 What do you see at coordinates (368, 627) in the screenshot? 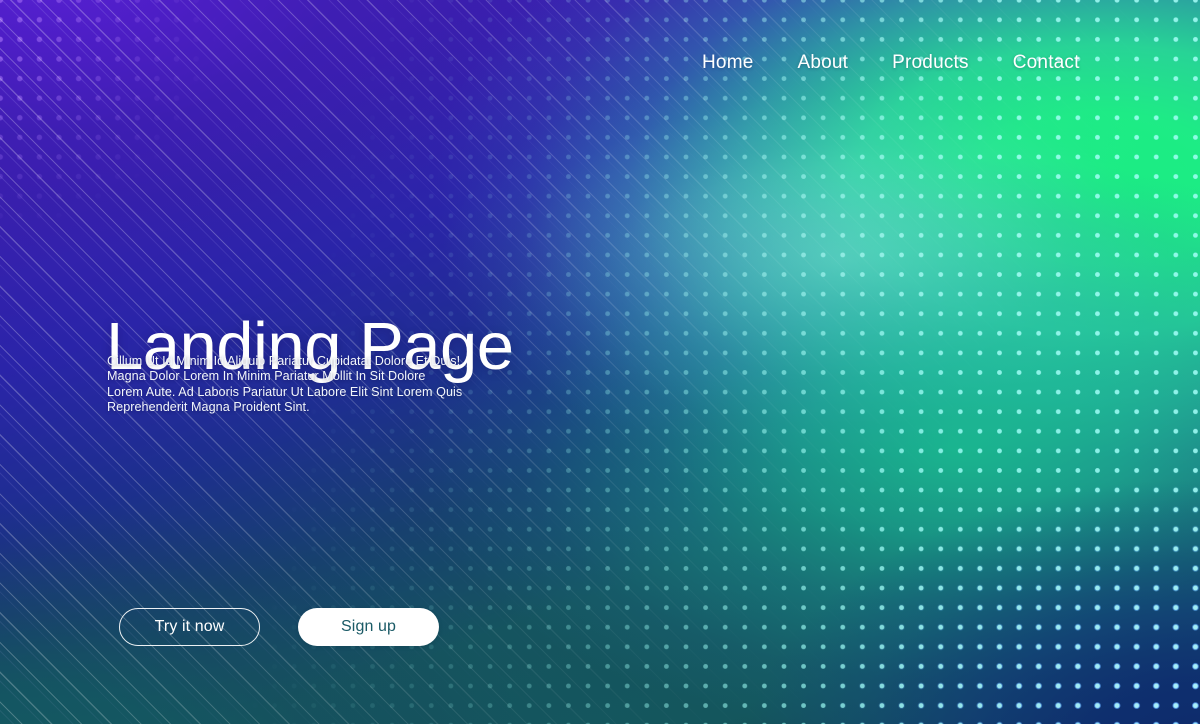
I see `sign-up-button: Sign up` at bounding box center [368, 627].